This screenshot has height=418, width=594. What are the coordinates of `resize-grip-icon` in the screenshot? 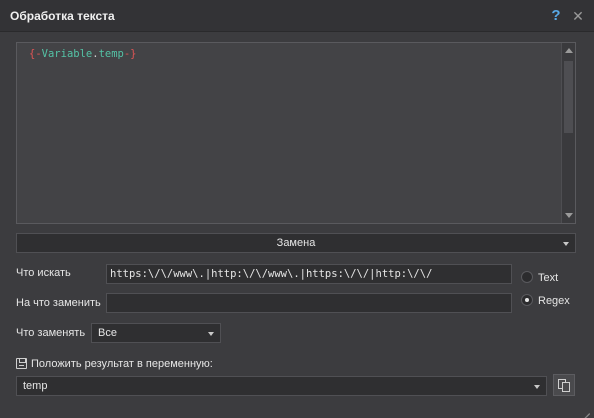 It's located at (584, 410).